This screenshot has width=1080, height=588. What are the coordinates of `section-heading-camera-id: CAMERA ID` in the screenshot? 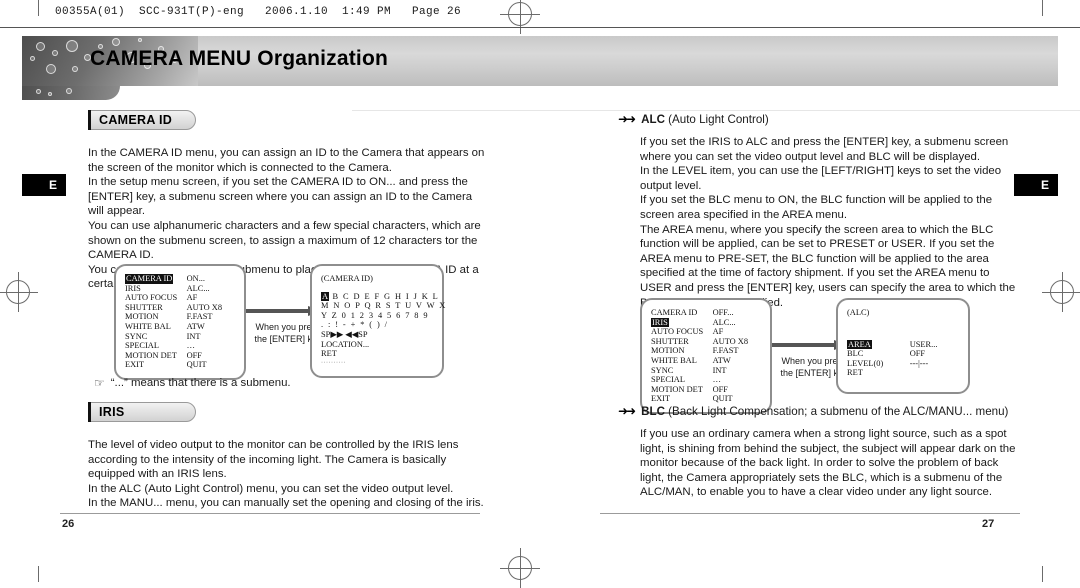 It's located at (288, 121).